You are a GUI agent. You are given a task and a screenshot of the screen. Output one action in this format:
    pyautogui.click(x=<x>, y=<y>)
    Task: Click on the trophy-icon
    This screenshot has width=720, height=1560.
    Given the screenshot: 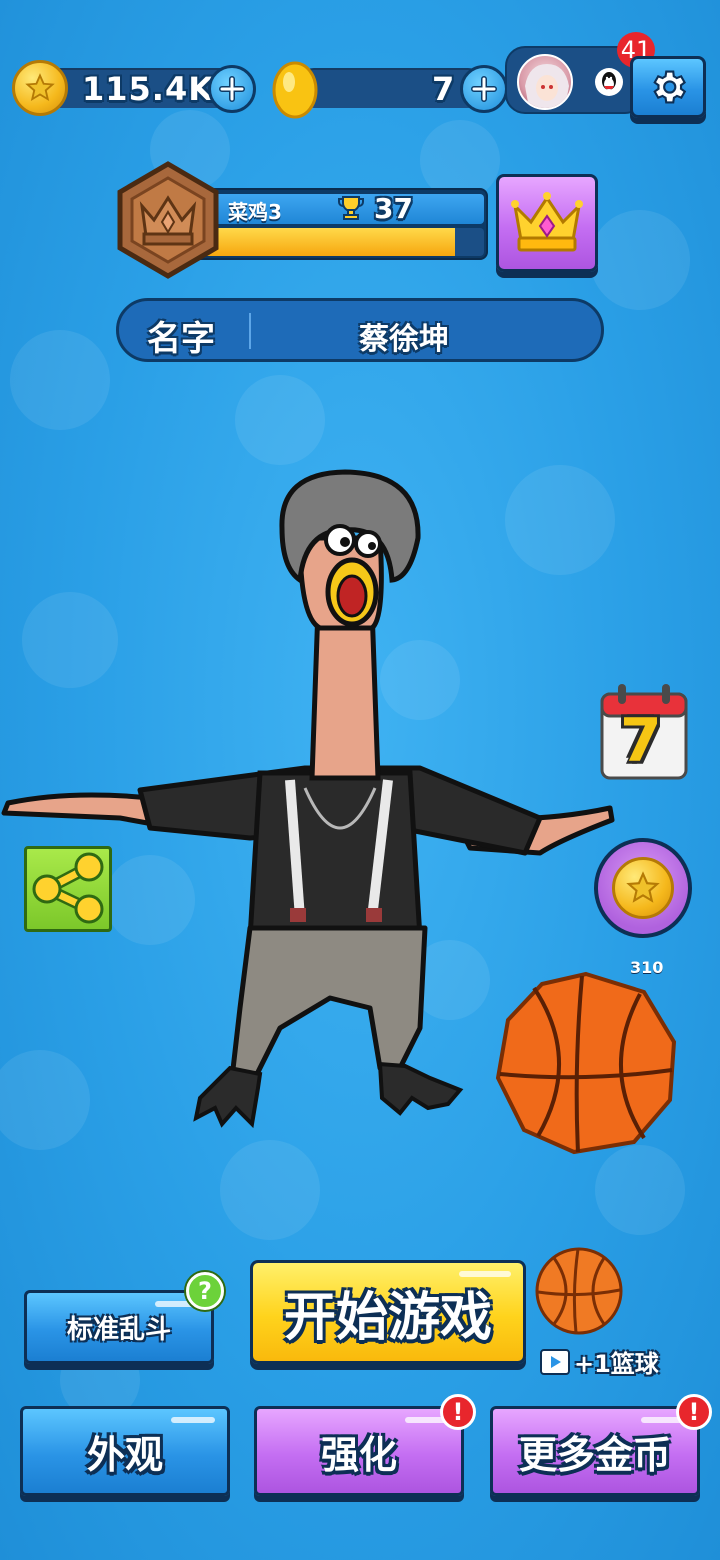 What is the action you would take?
    pyautogui.click(x=351, y=208)
    